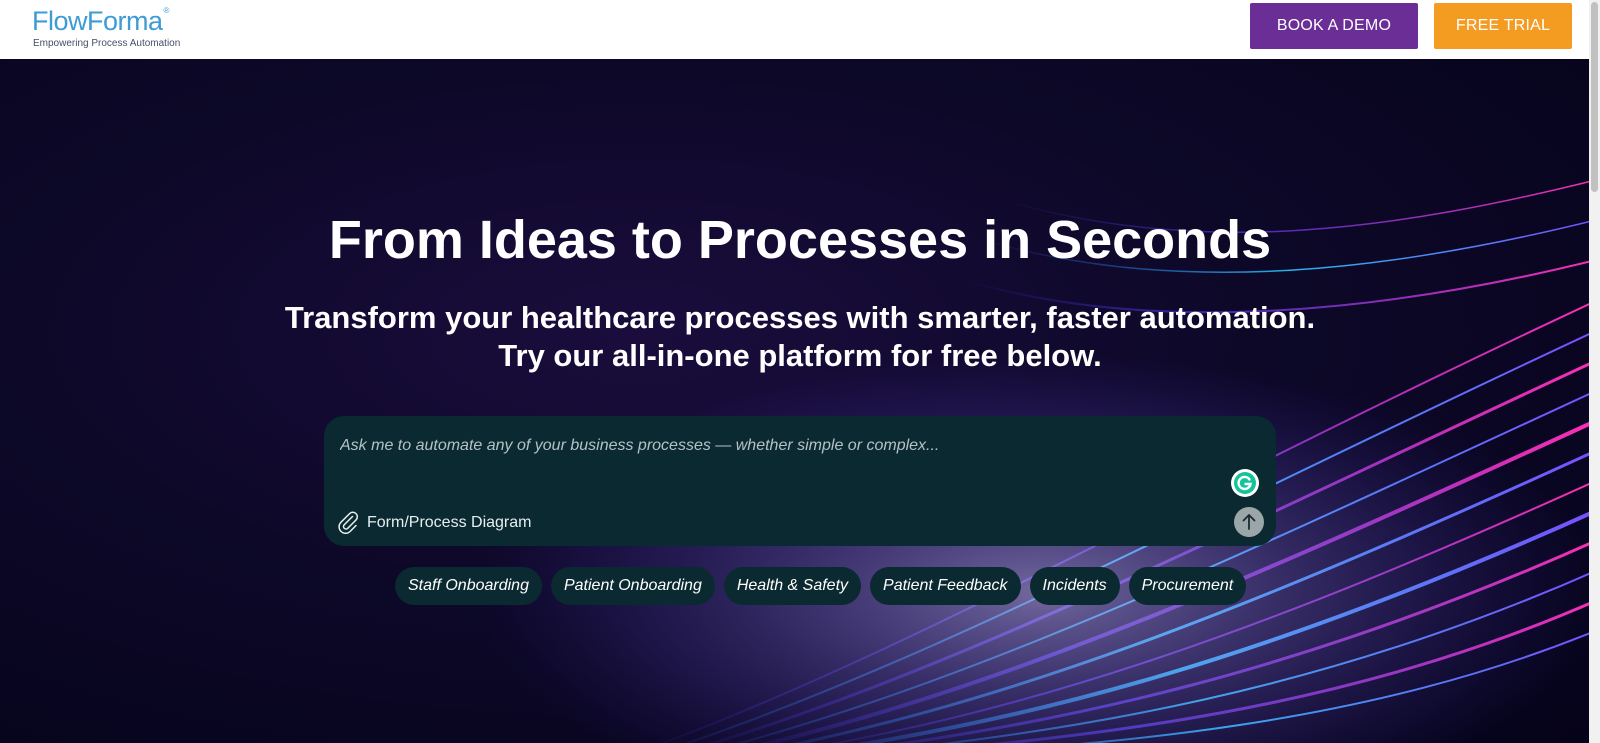  What do you see at coordinates (1594, 371) in the screenshot?
I see `page-scrollbar` at bounding box center [1594, 371].